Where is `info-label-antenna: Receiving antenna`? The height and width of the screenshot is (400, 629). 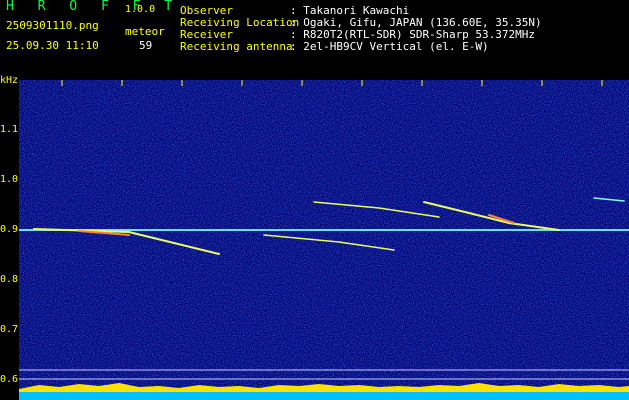 info-label-antenna: Receiving antenna is located at coordinates (236, 46).